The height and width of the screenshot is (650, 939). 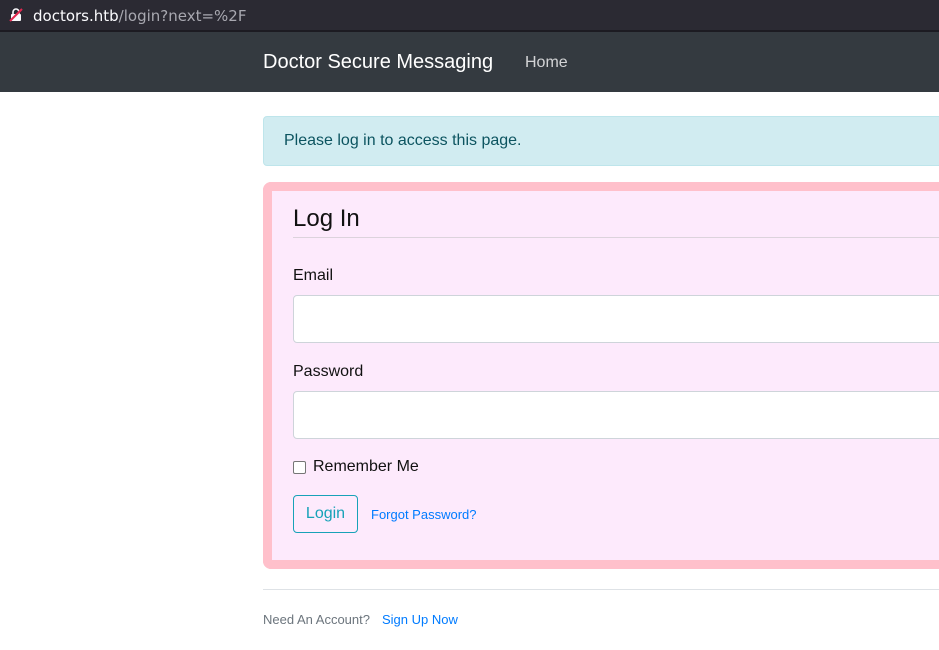 I want to click on need-account-text: Need An Account?, so click(x=316, y=619).